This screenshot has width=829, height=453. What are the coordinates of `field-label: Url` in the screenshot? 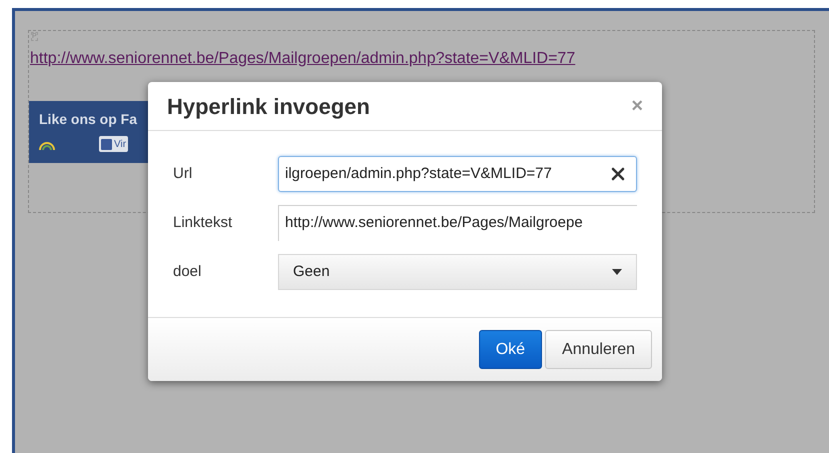 It's located at (183, 174).